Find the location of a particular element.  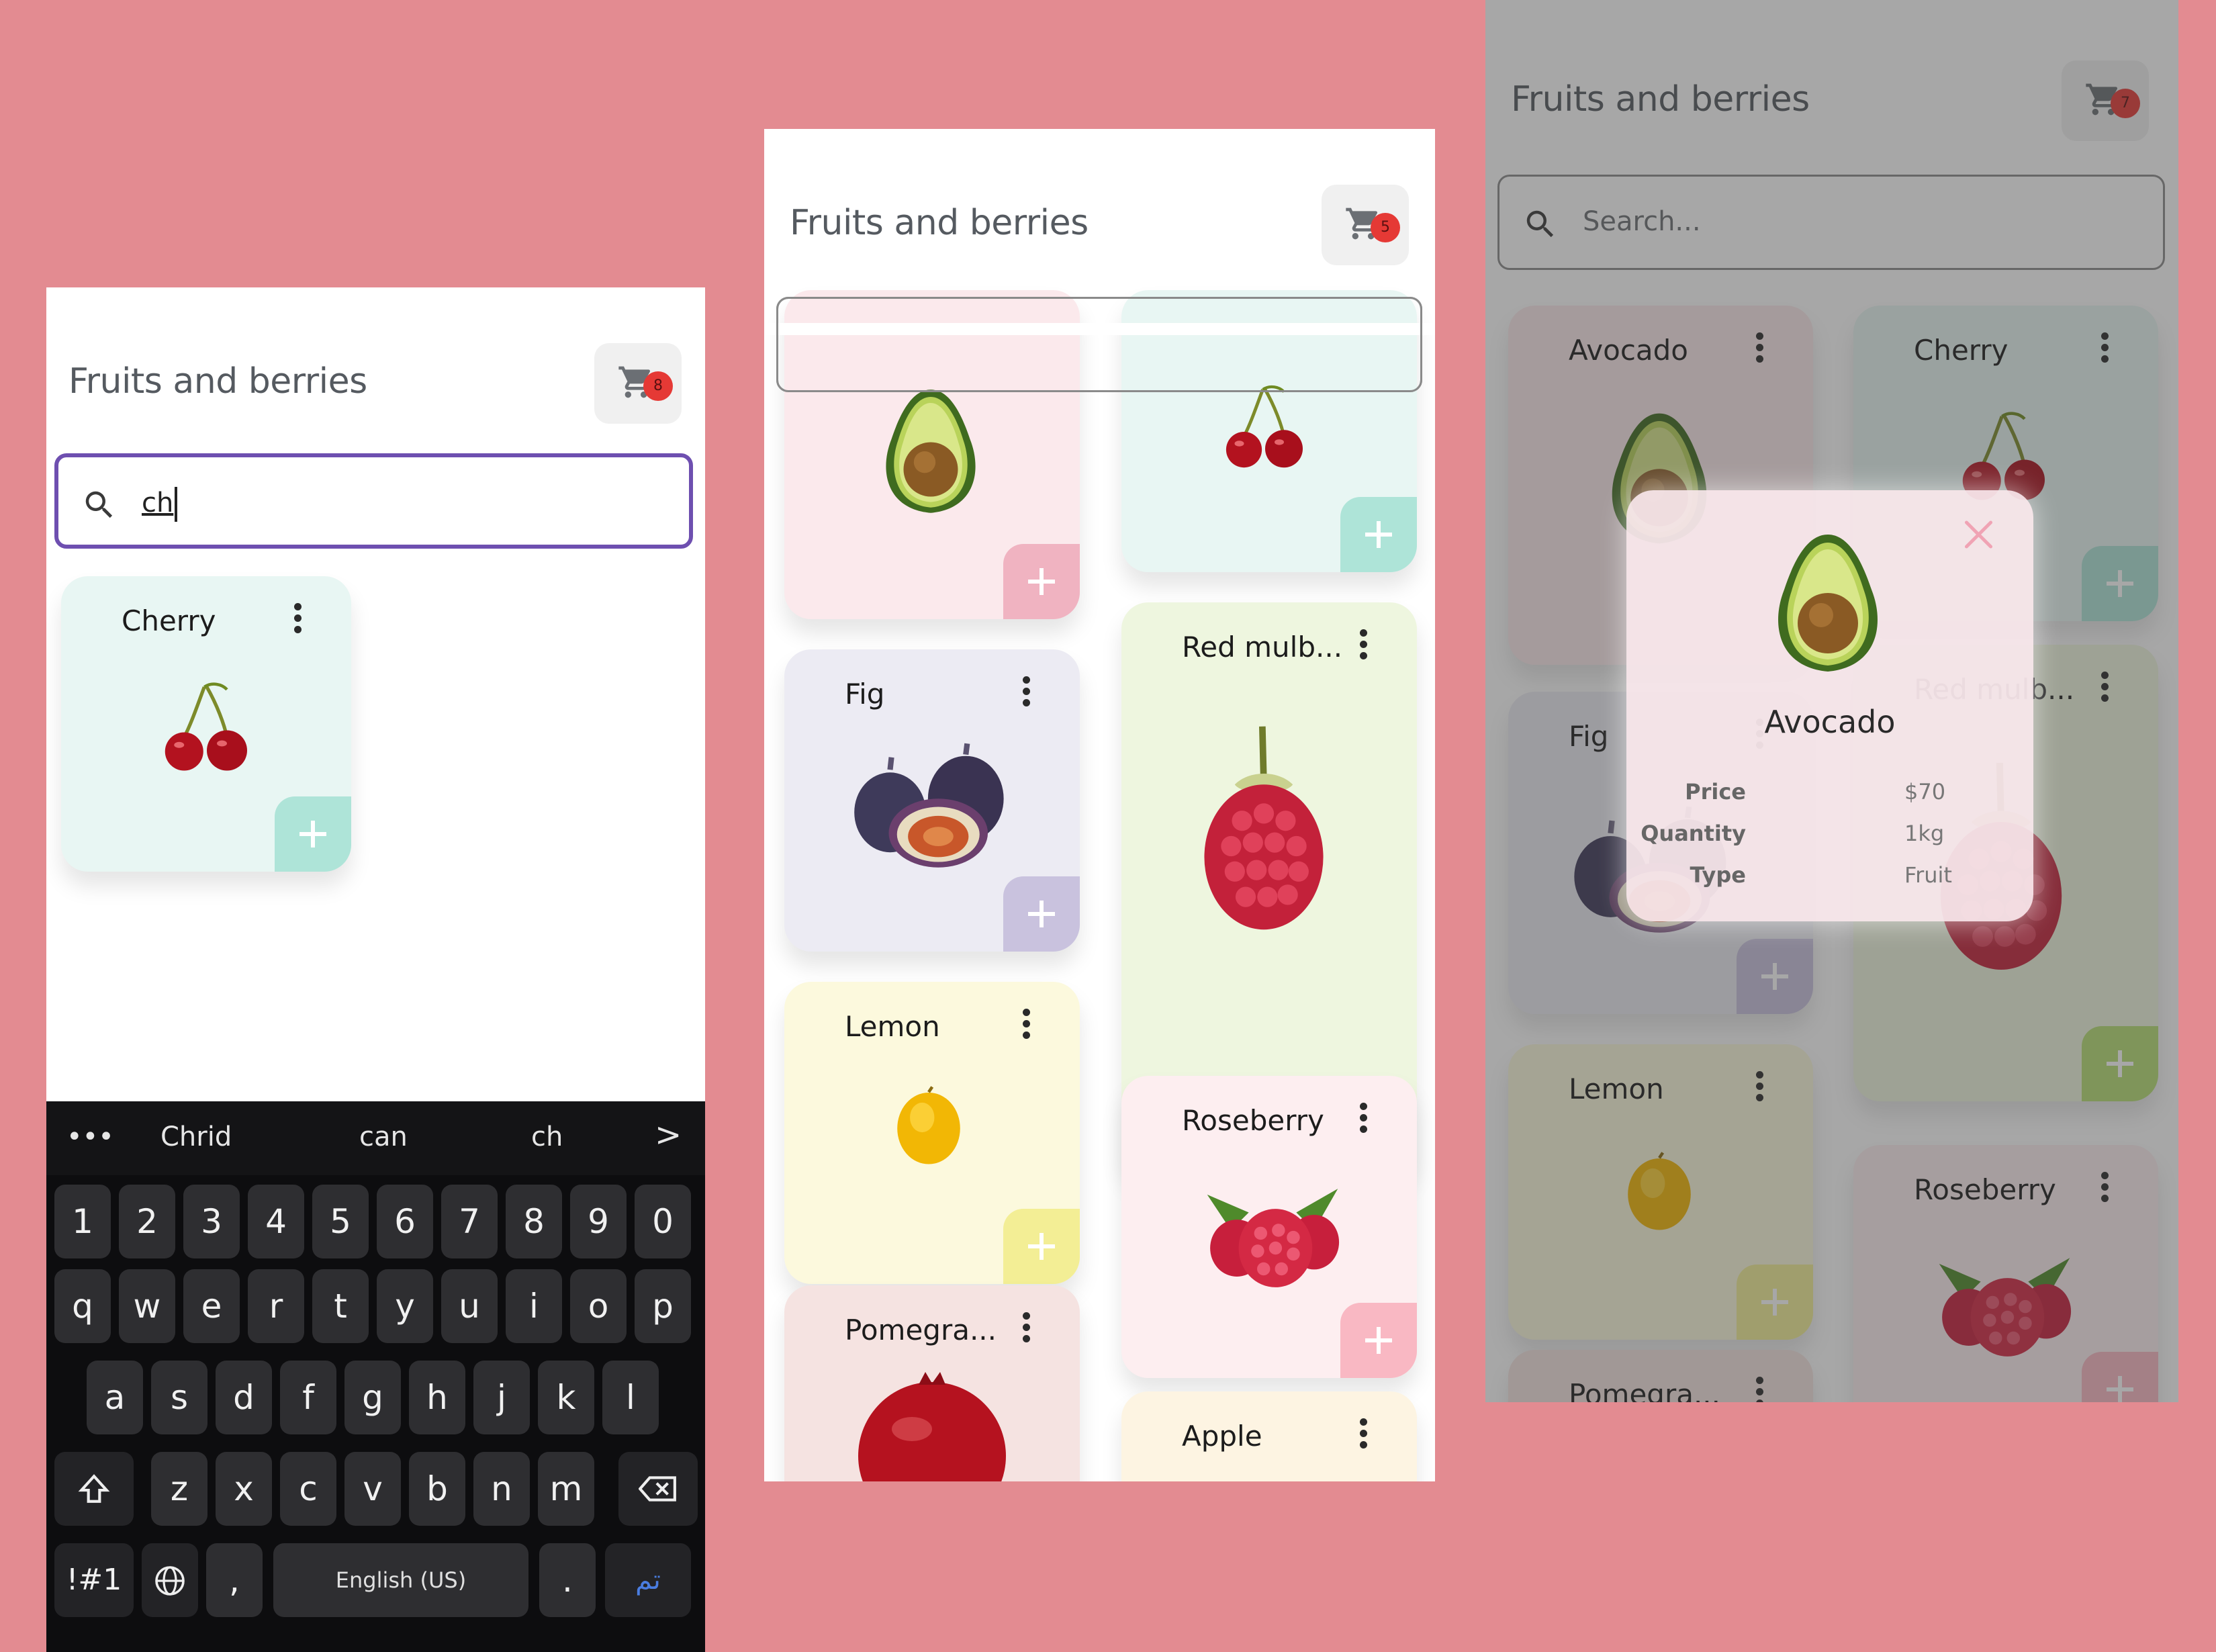

key-z: z is located at coordinates (179, 1489).